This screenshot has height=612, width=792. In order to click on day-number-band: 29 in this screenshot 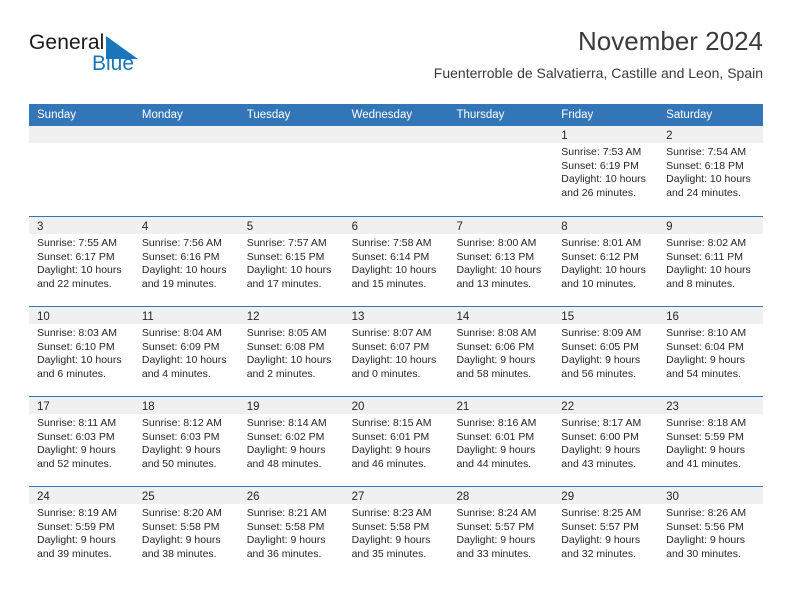, I will do `click(606, 495)`.